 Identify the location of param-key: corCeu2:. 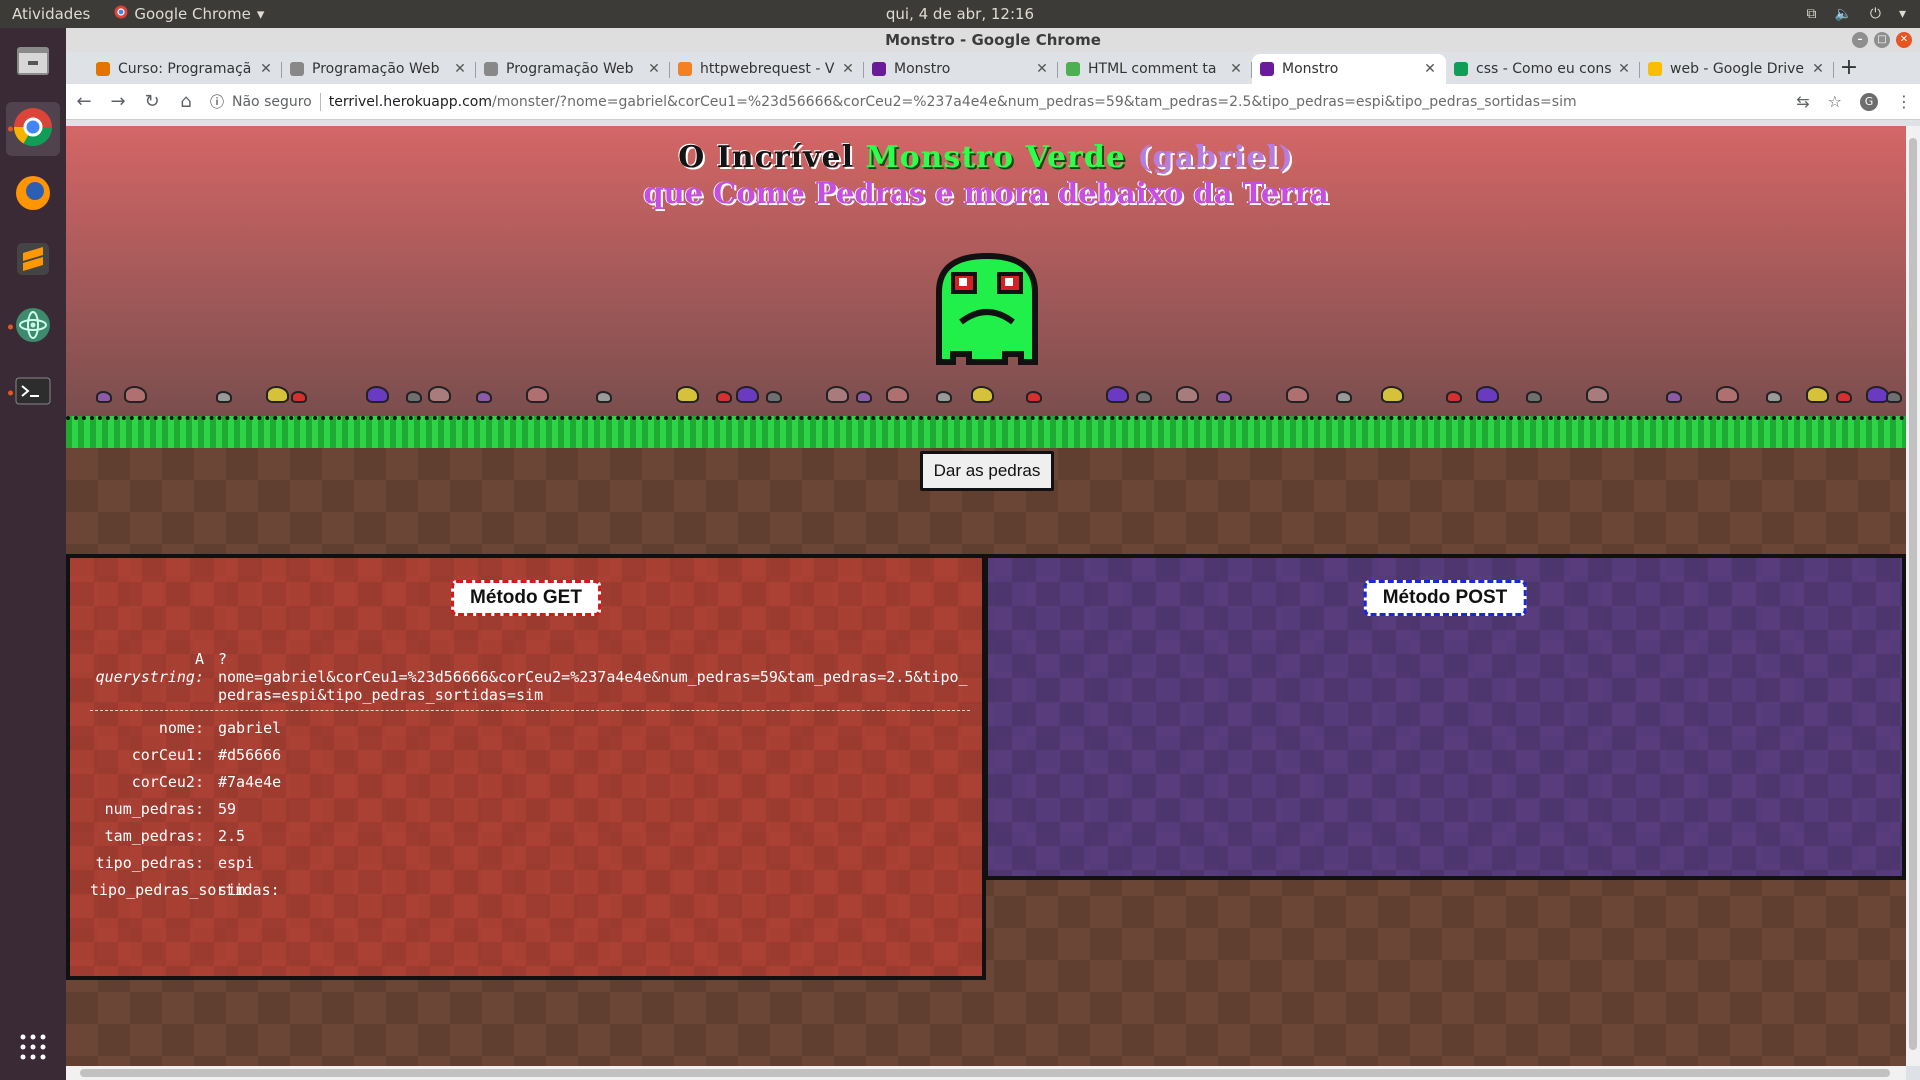
(167, 782).